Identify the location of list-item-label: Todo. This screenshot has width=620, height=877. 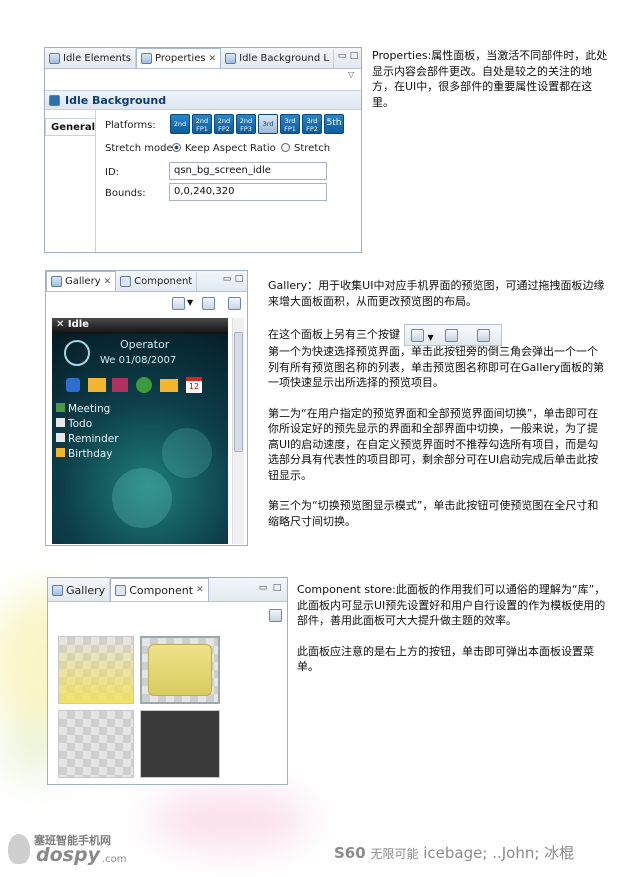
(80, 424).